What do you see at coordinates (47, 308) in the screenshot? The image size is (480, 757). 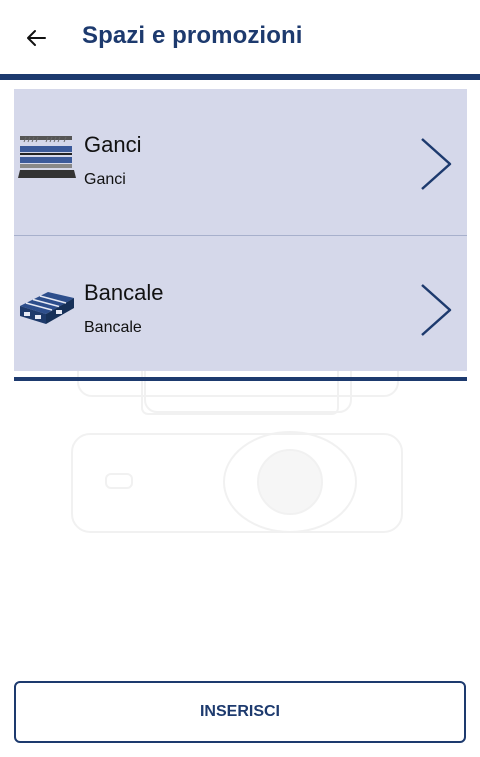 I see `pallet-icon` at bounding box center [47, 308].